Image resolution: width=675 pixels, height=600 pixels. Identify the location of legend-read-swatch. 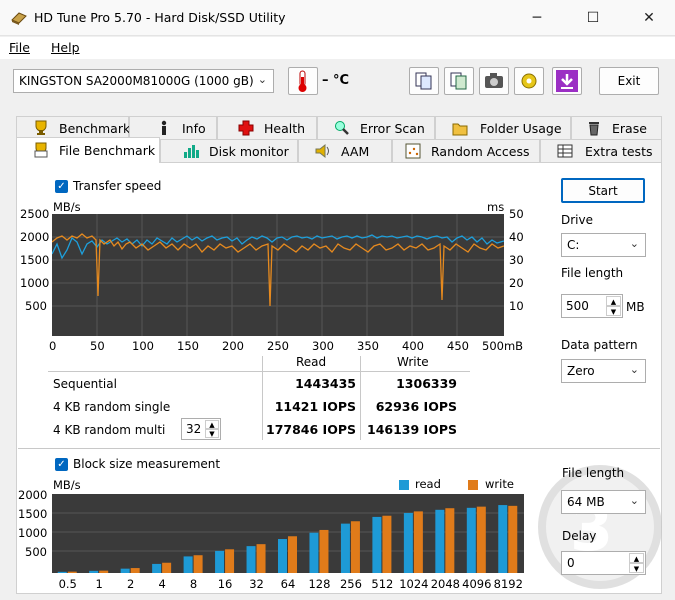
(404, 485).